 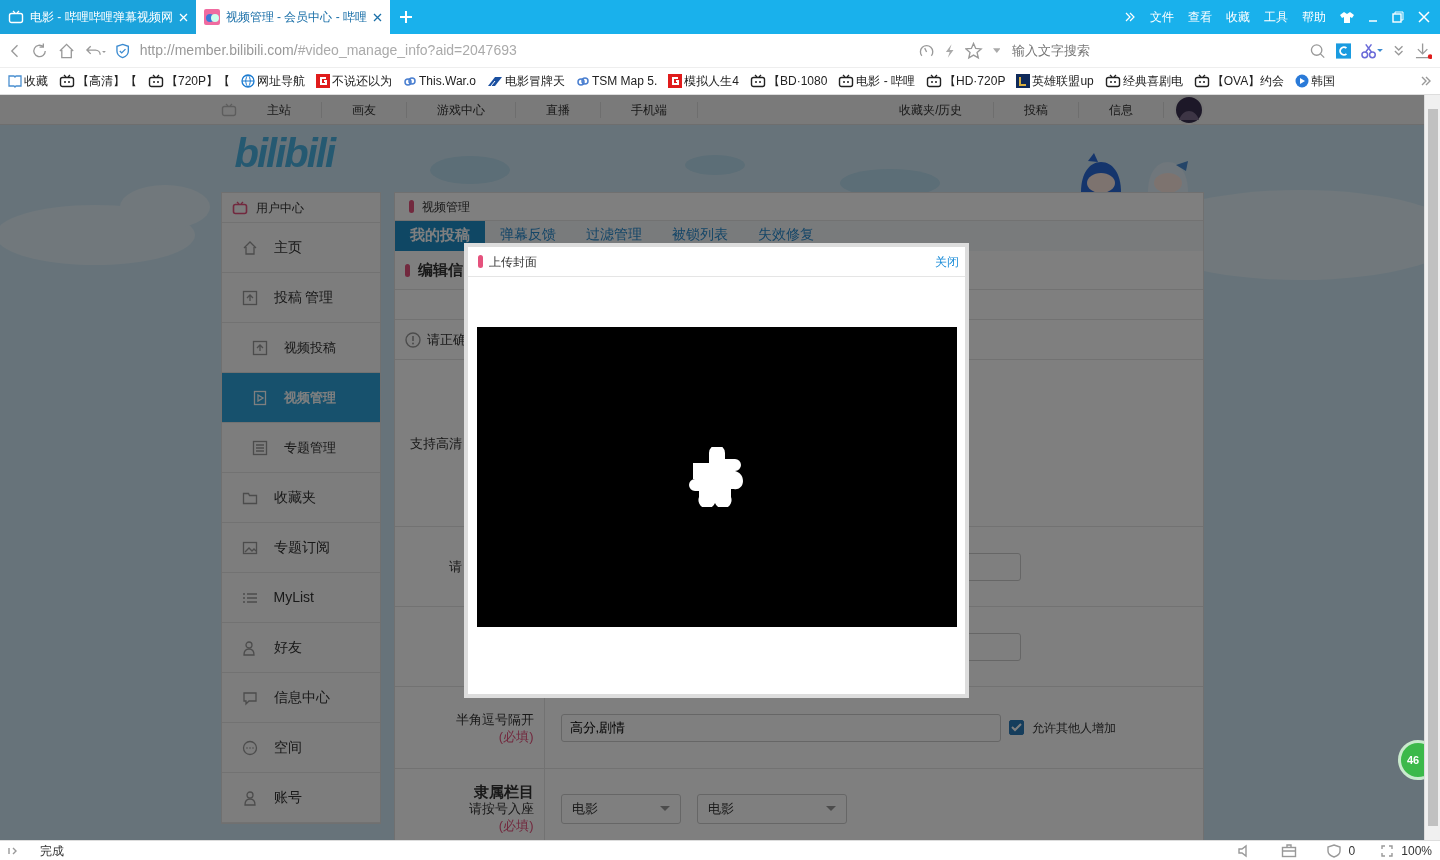 What do you see at coordinates (1200, 17) in the screenshot?
I see `menu-item: 查看` at bounding box center [1200, 17].